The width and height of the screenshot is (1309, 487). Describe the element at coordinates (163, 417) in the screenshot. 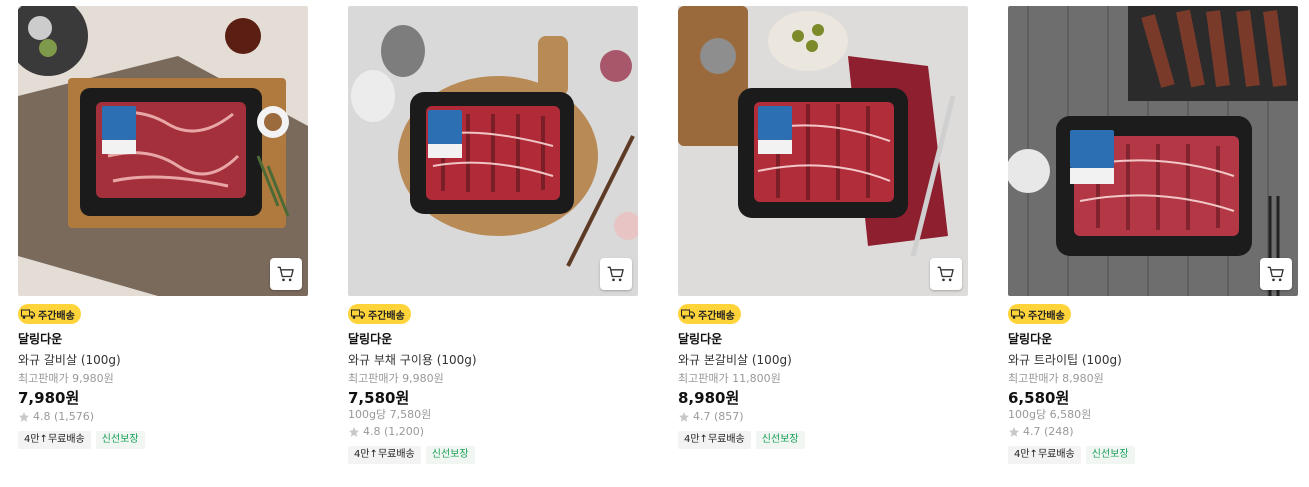

I see `product-rating: 4.8 (1,576)` at that location.